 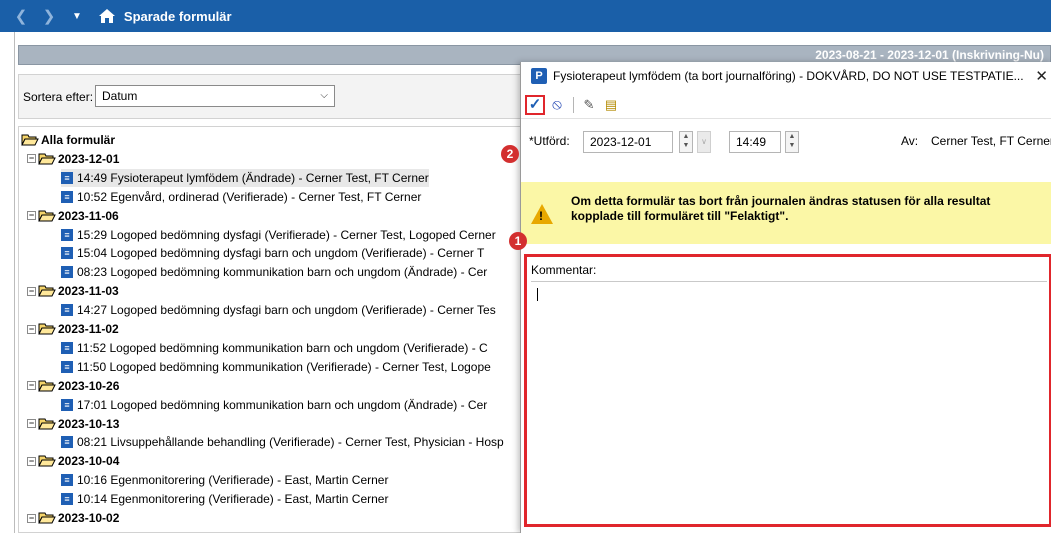 I want to click on tree-date-node: − 2023-12-01, so click(x=73, y=159).